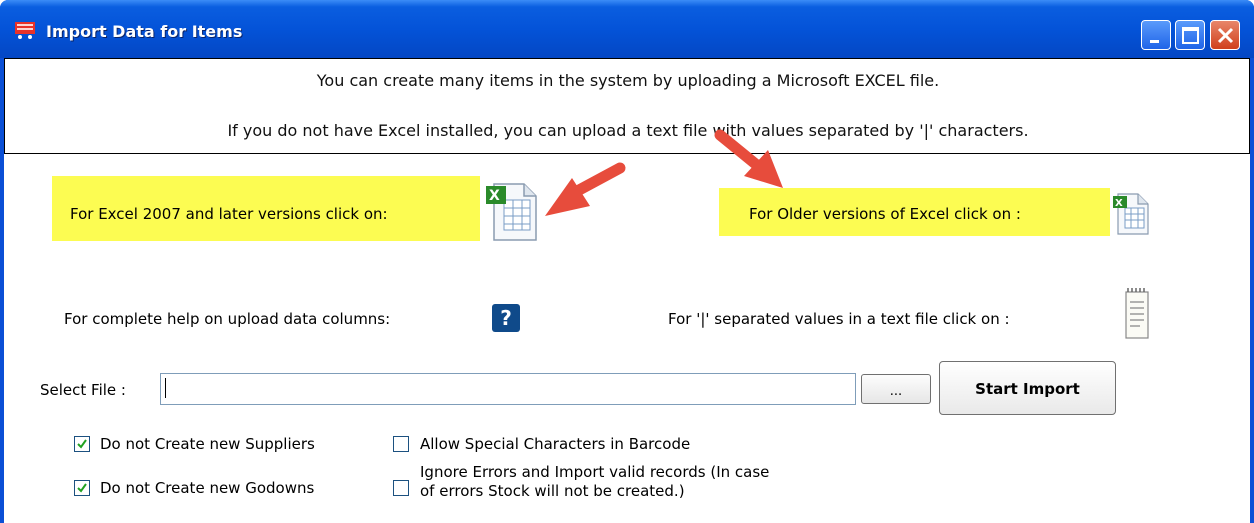 This screenshot has width=1254, height=523. I want to click on arrow-pointing-excel-new-icon, so click(585, 189).